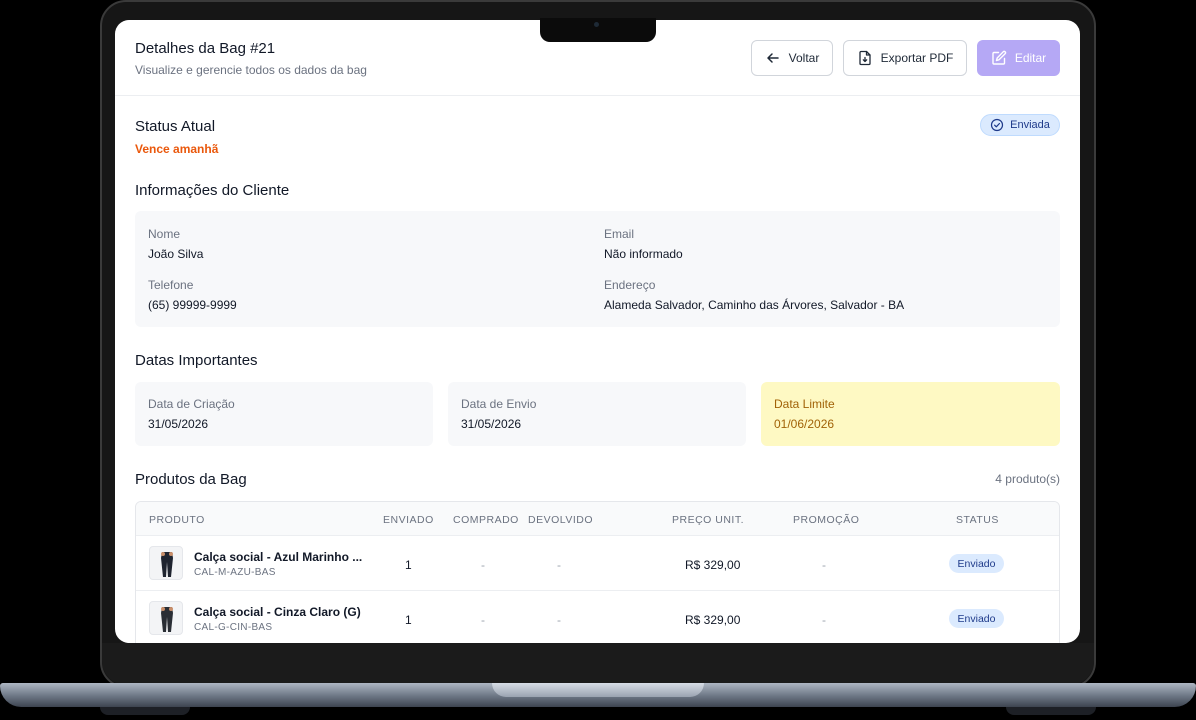 The height and width of the screenshot is (720, 1196). What do you see at coordinates (560, 520) in the screenshot?
I see `column-header-returned: DEVOLVIDO` at bounding box center [560, 520].